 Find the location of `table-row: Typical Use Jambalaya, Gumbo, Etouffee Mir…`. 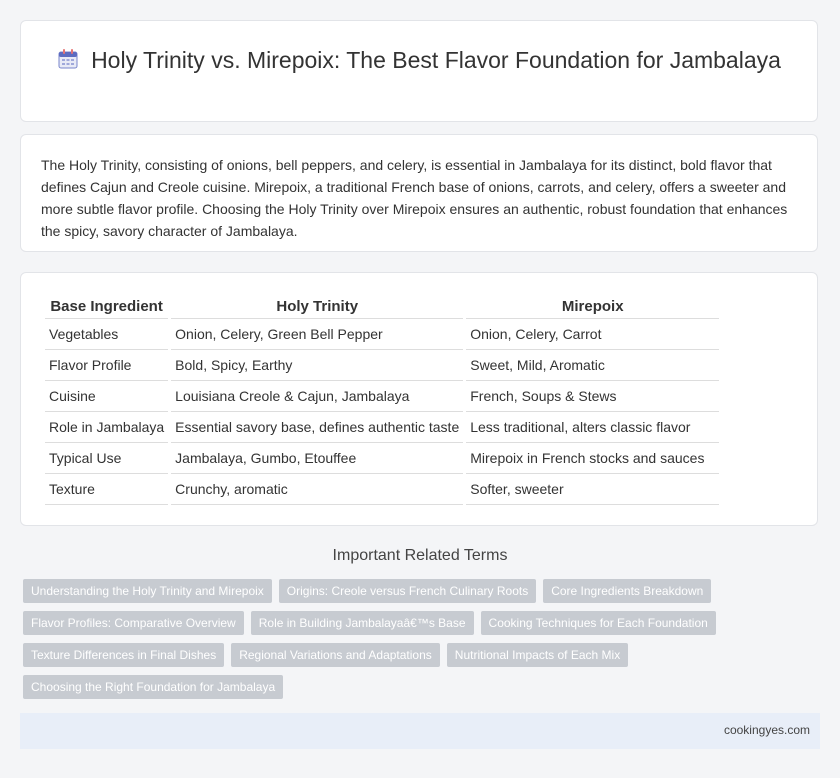

table-row: Typical Use Jambalaya, Gumbo, Etouffee Mir… is located at coordinates (382, 458).